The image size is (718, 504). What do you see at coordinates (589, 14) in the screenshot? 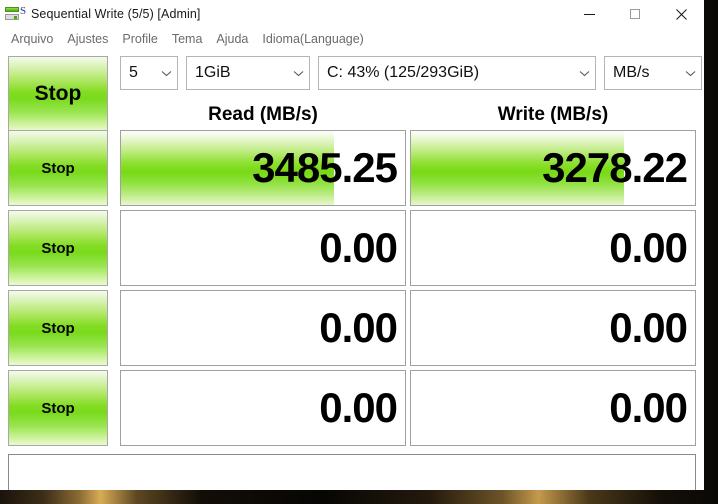
I see `minimize-icon` at bounding box center [589, 14].